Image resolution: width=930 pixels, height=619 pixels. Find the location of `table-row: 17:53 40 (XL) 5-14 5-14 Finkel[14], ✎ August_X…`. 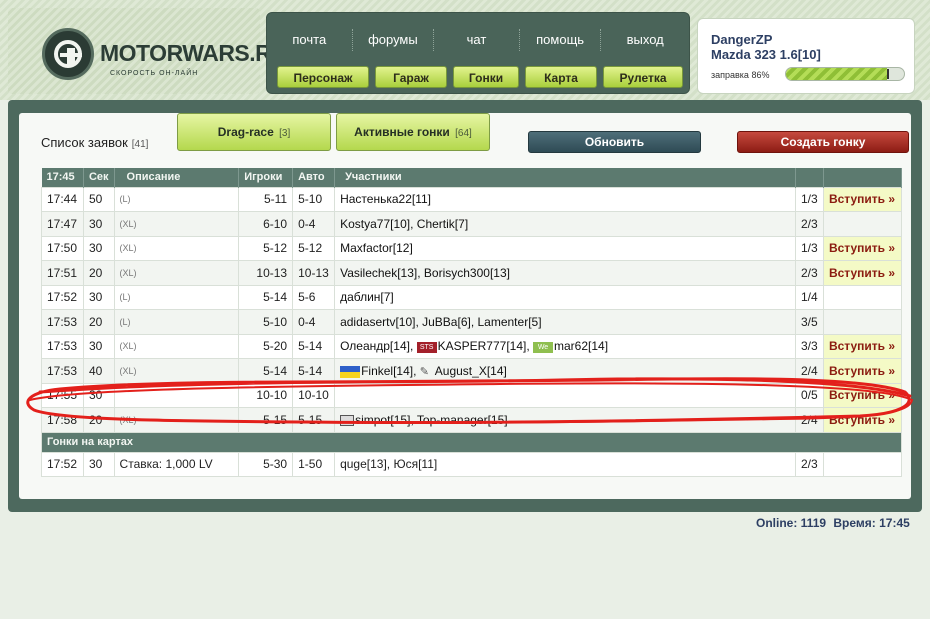

table-row: 17:53 40 (XL) 5-14 5-14 Finkel[14], ✎ August_X… is located at coordinates (472, 371).